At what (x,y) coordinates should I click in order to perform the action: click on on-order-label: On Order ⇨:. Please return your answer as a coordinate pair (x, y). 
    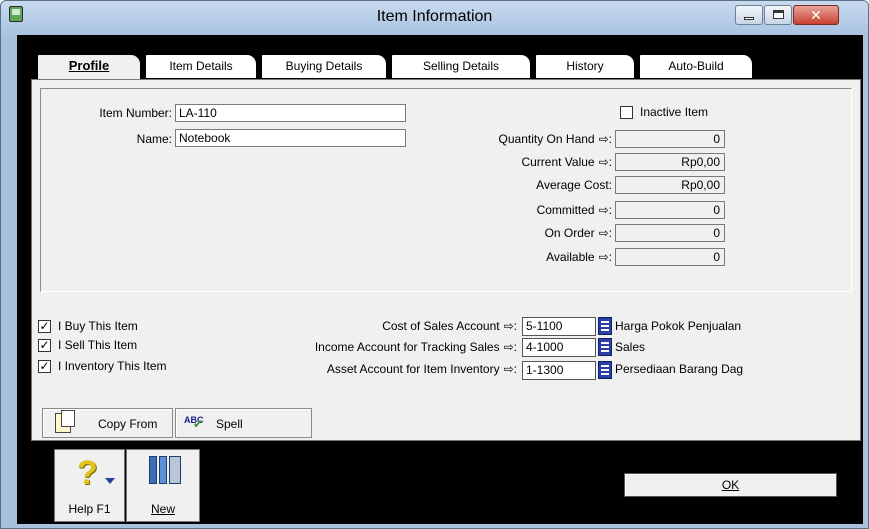
    Looking at the image, I should click on (578, 233).